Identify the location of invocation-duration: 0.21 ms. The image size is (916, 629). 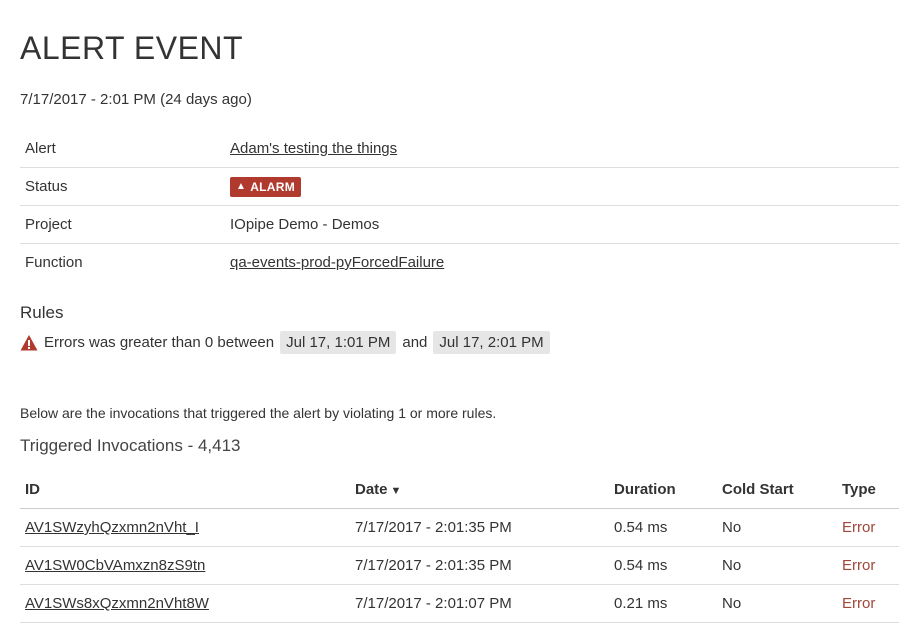
(641, 603).